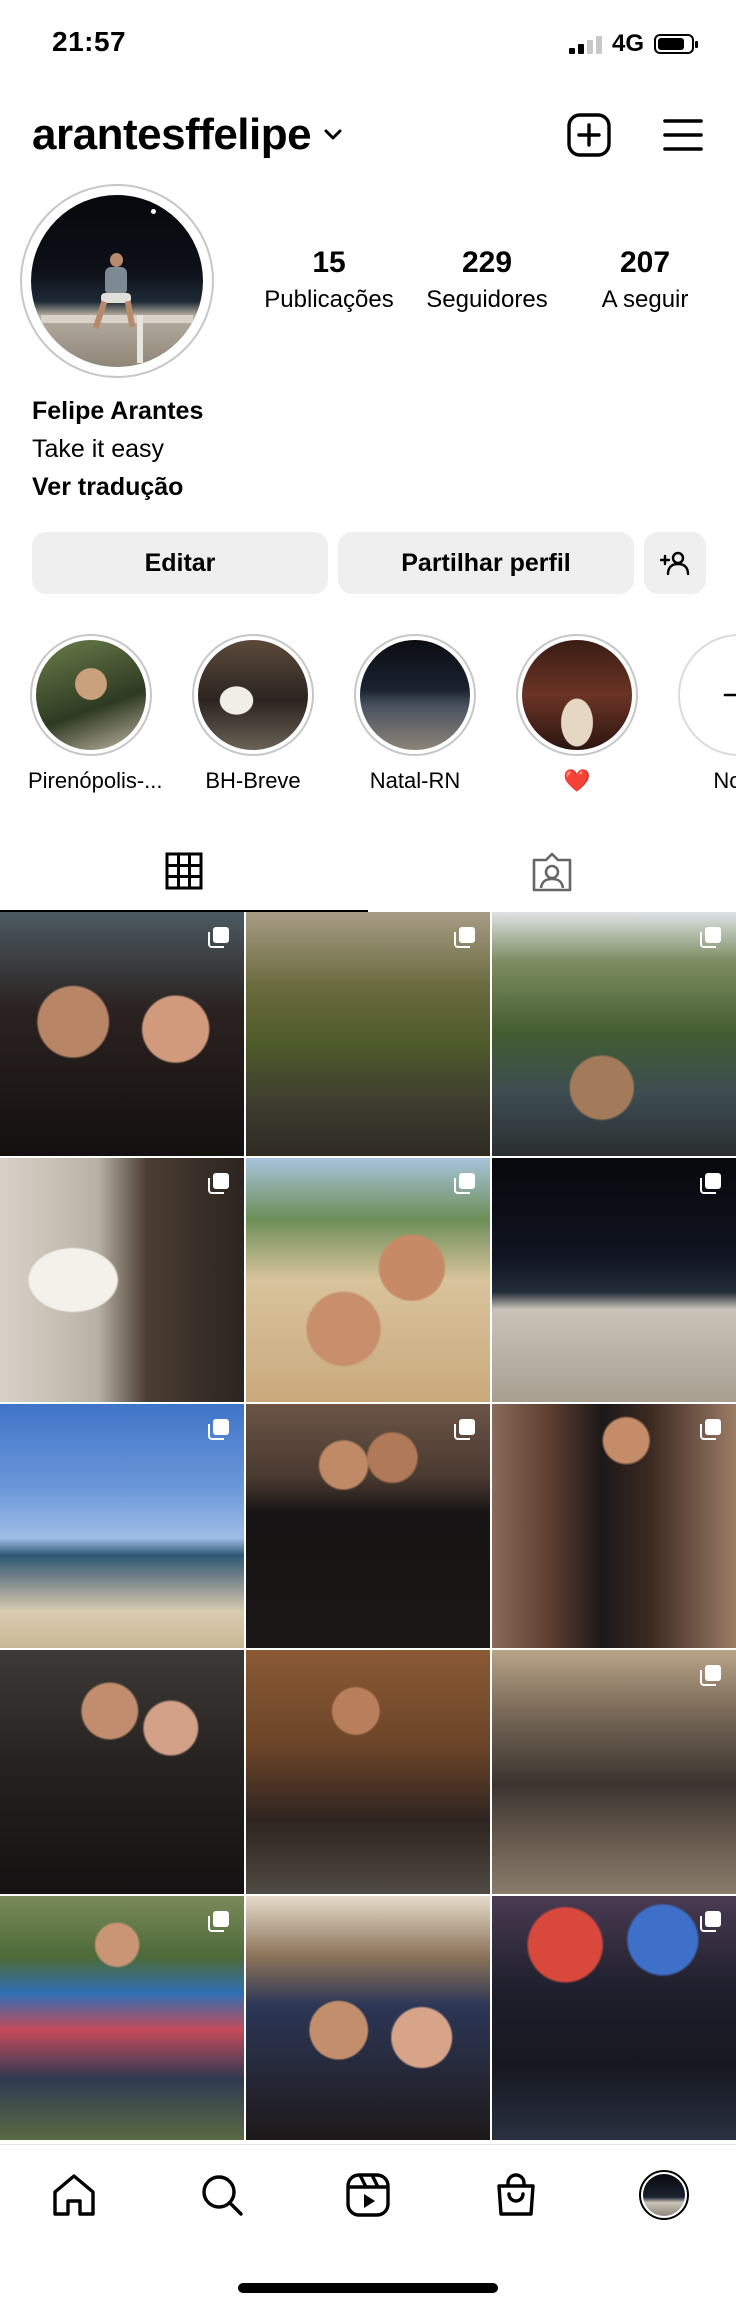 Image resolution: width=736 pixels, height=2309 pixels. I want to click on stat-followers: 229 Seguidores, so click(487, 280).